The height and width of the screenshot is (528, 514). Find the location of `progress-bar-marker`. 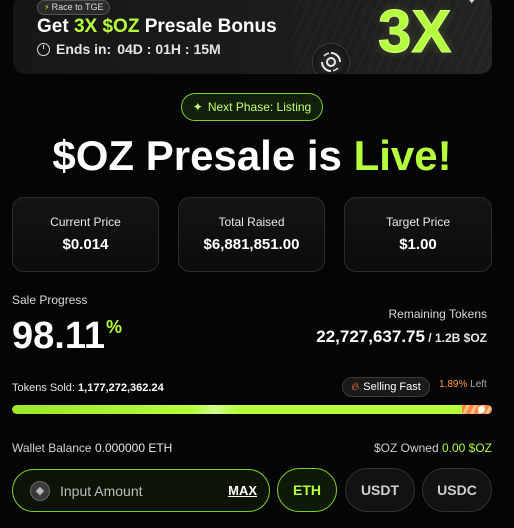

progress-bar-marker is located at coordinates (481, 409).